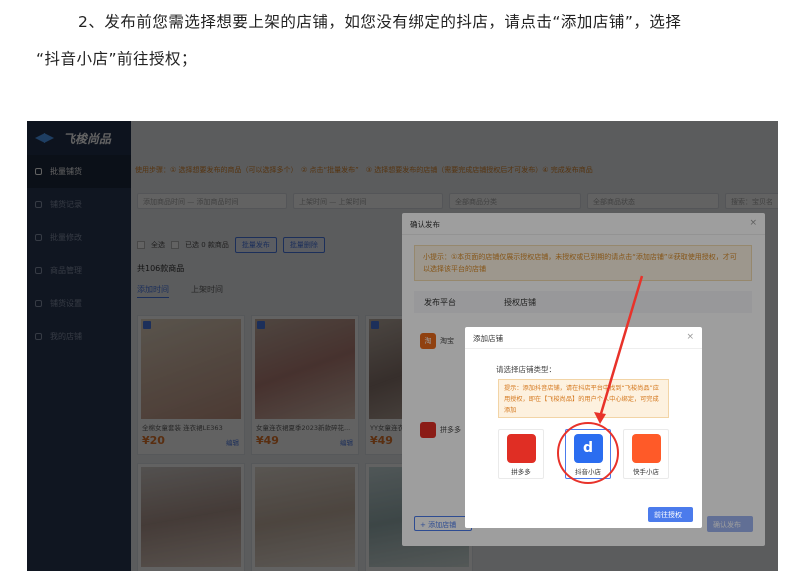 This screenshot has height=581, width=798. Describe the element at coordinates (380, 22) in the screenshot. I see `doc-line-1: 2、发布前您需选择想要上架的店铺，如您没有绑定的抖店，请点击“添加店铺”，选择` at that location.